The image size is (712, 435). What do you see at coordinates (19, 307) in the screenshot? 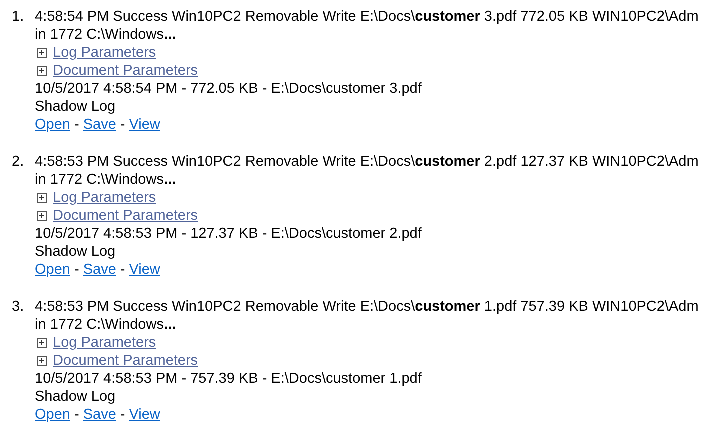
I see `list-number: 3.` at bounding box center [19, 307].